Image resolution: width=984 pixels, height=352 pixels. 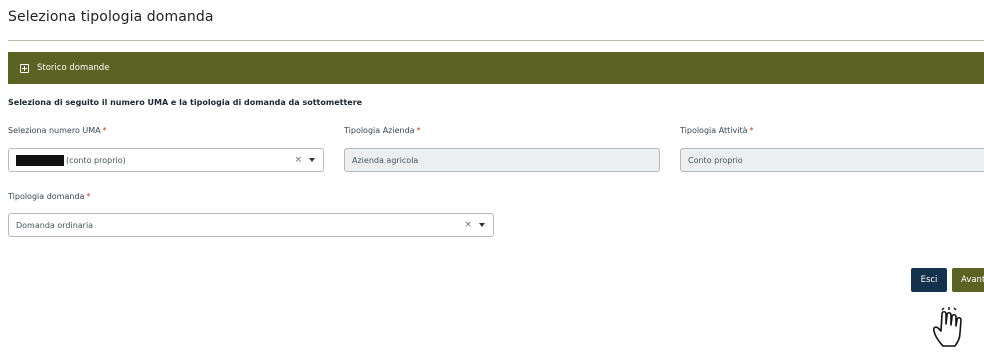 I want to click on hand-cursor-icon, so click(x=947, y=327).